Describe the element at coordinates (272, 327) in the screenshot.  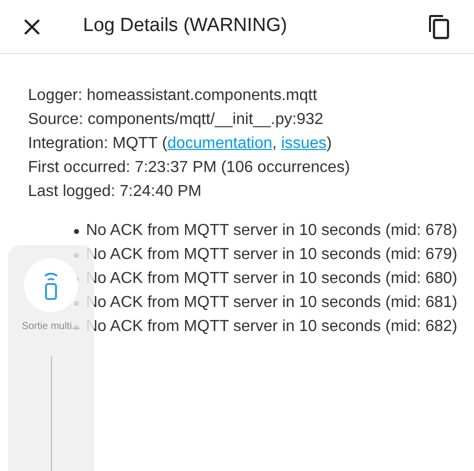
I see `log-message: No ACK from MQTT server in 10 seconds (mid: 682)` at that location.